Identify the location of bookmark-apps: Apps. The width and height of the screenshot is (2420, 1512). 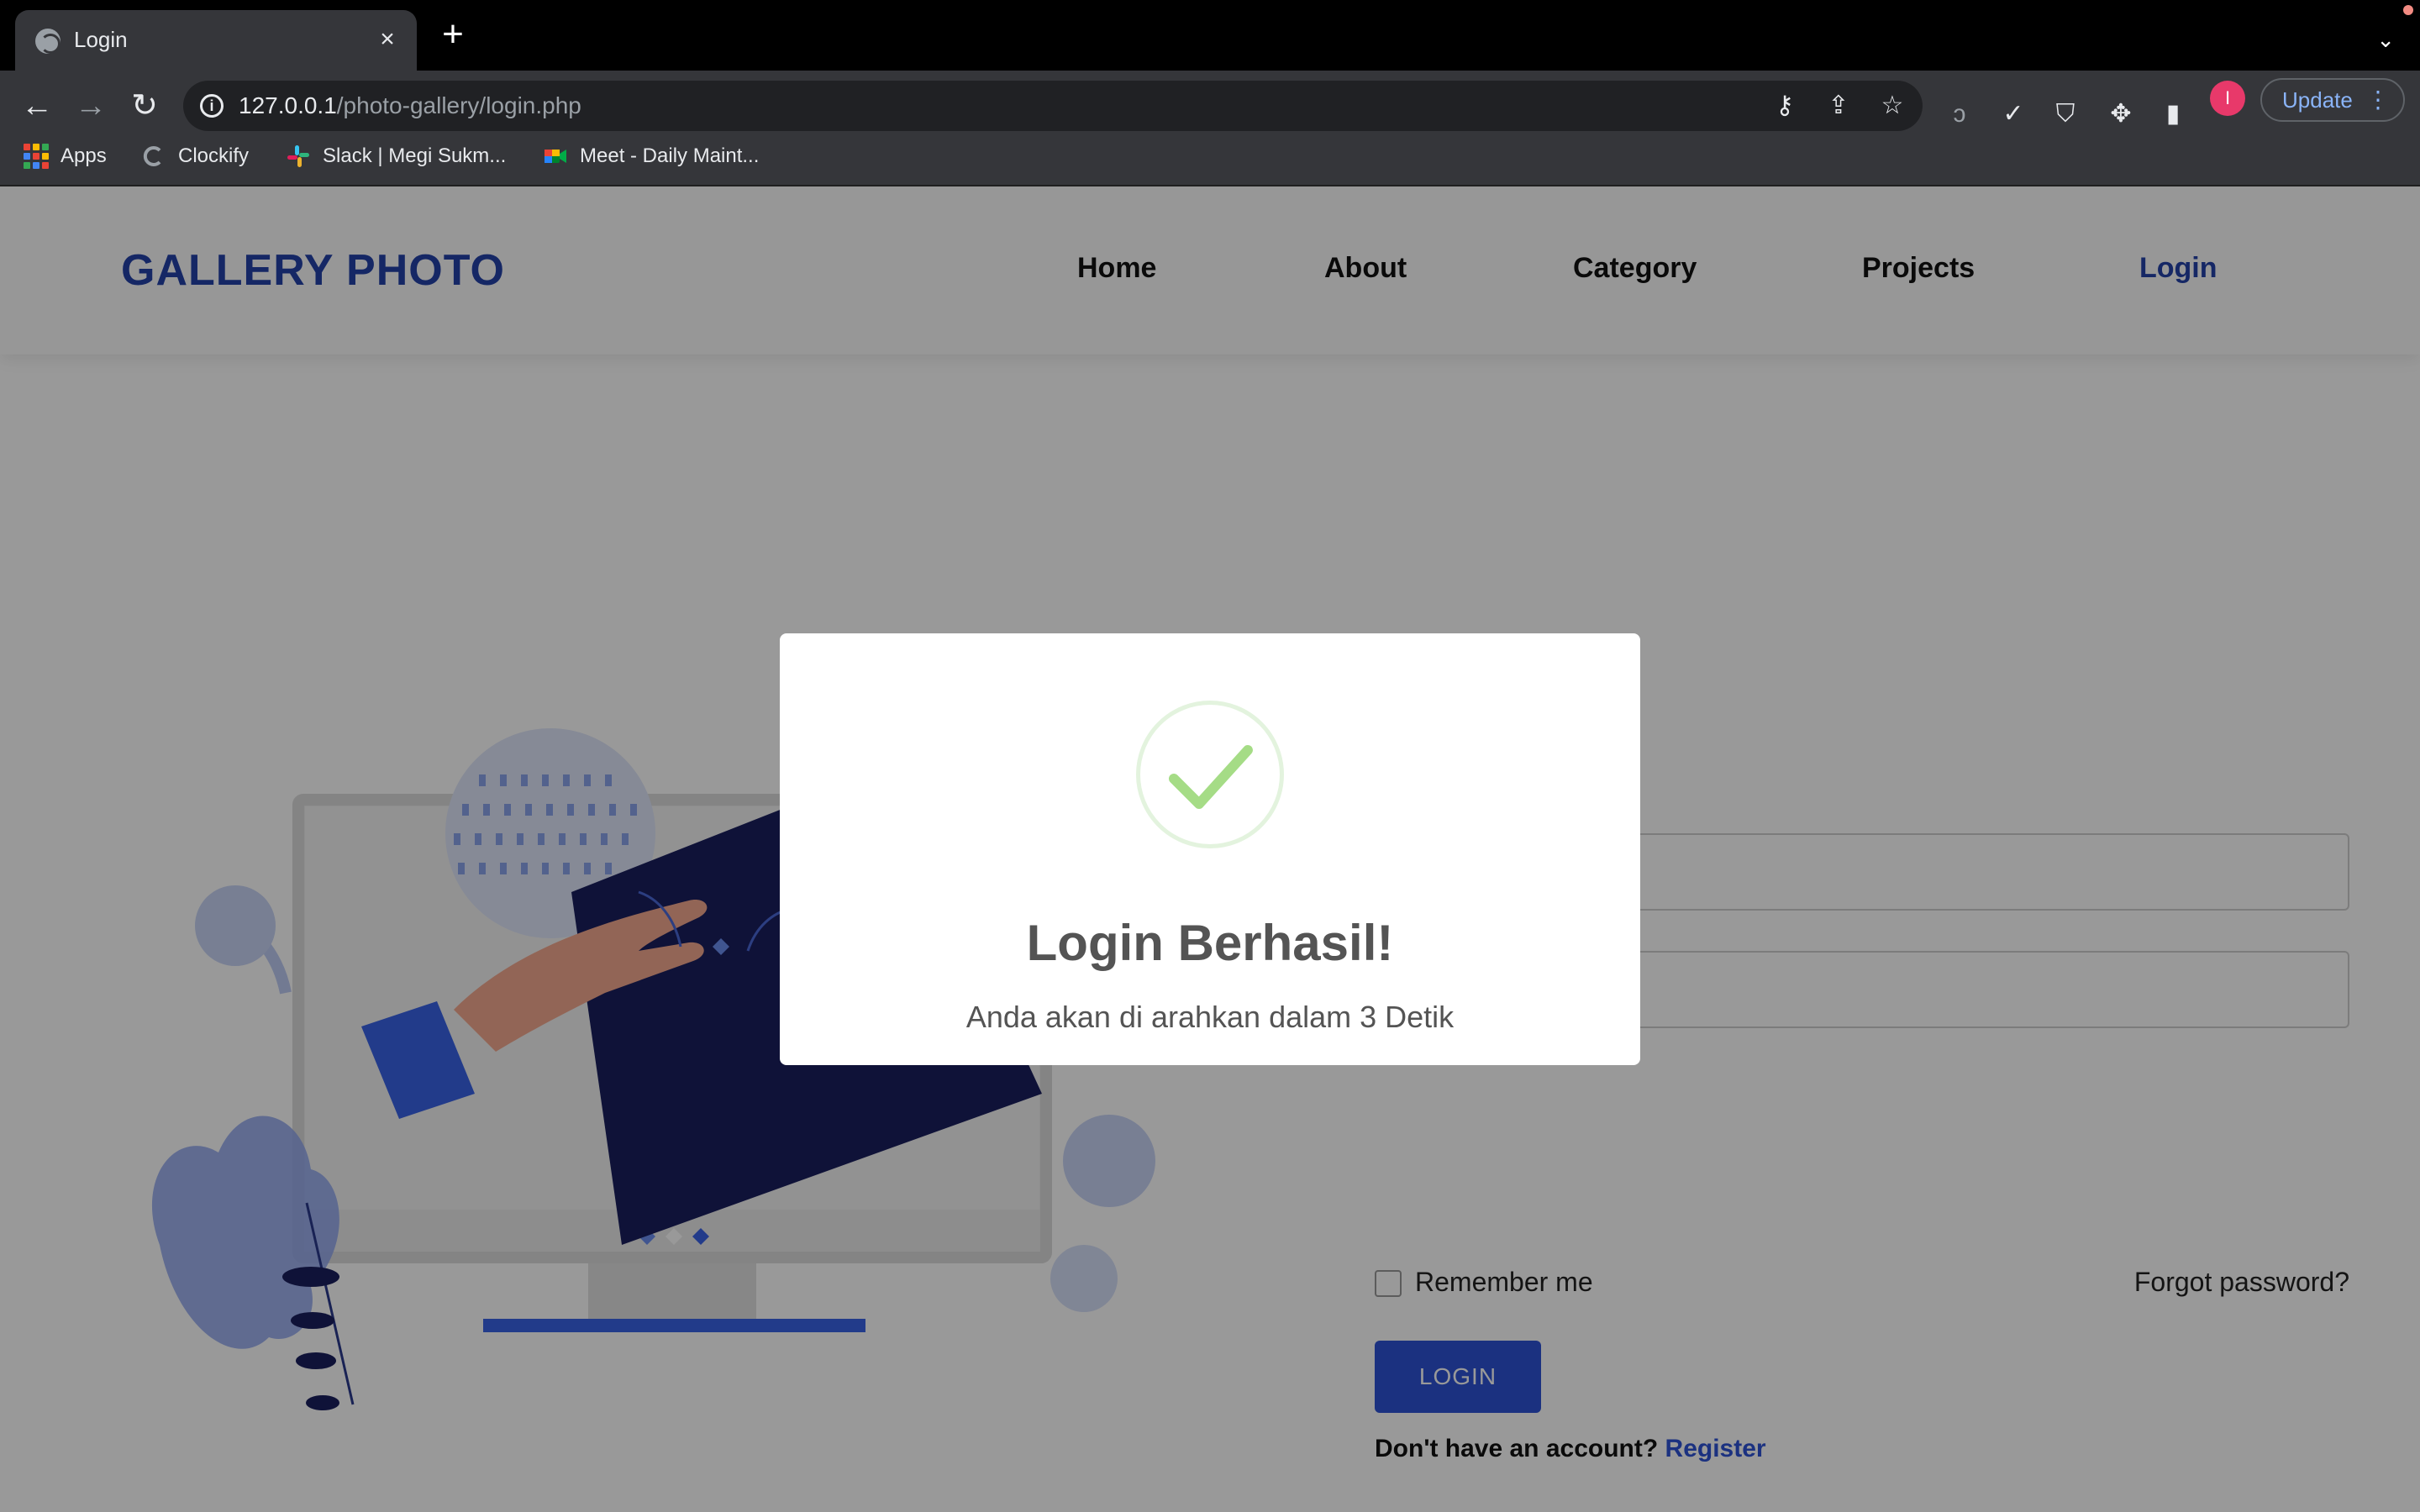
(65, 156).